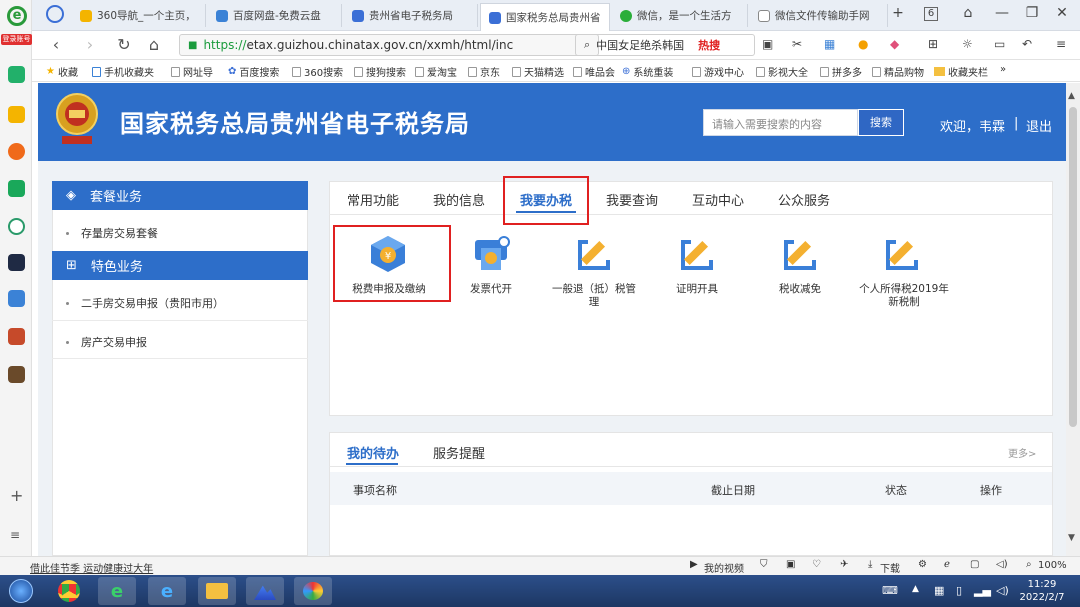  I want to click on weibo-icon, so click(16, 151).